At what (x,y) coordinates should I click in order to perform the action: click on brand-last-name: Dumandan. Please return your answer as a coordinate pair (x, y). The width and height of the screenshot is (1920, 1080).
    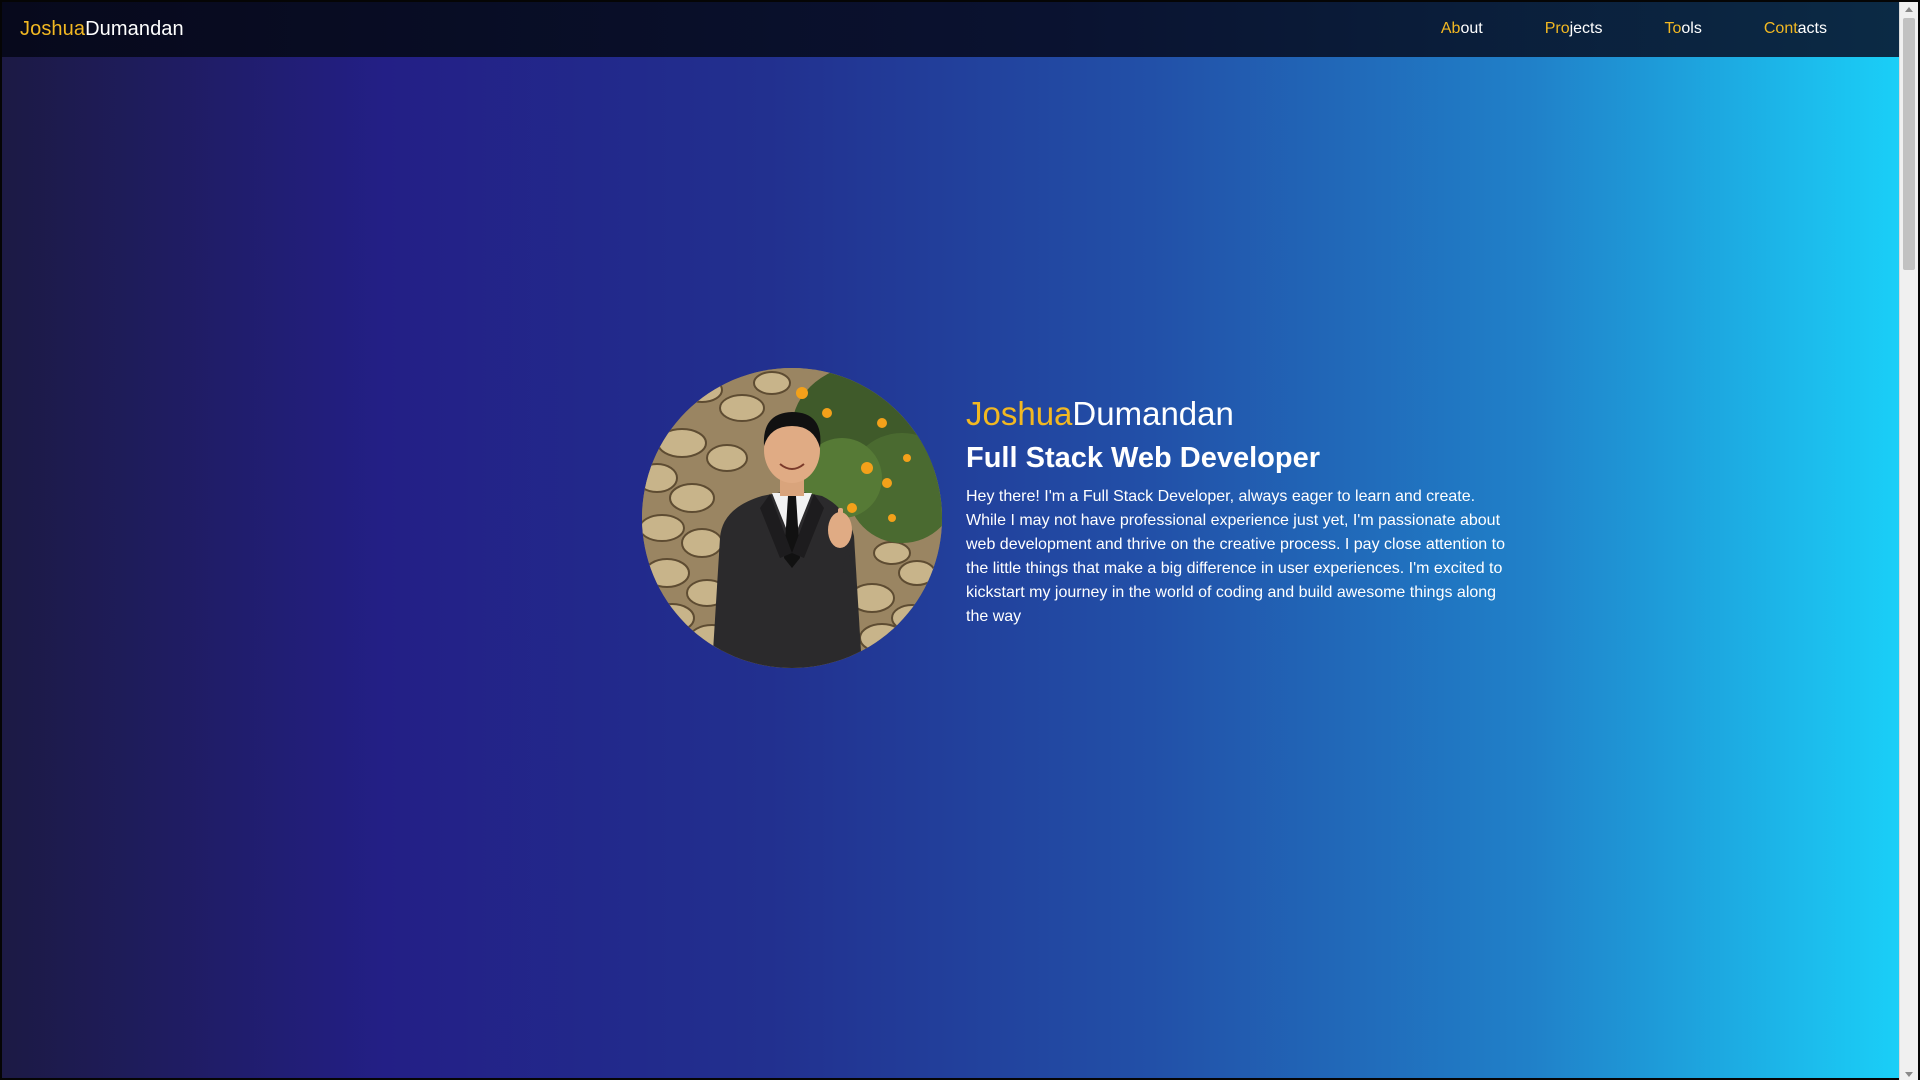
    Looking at the image, I should click on (134, 29).